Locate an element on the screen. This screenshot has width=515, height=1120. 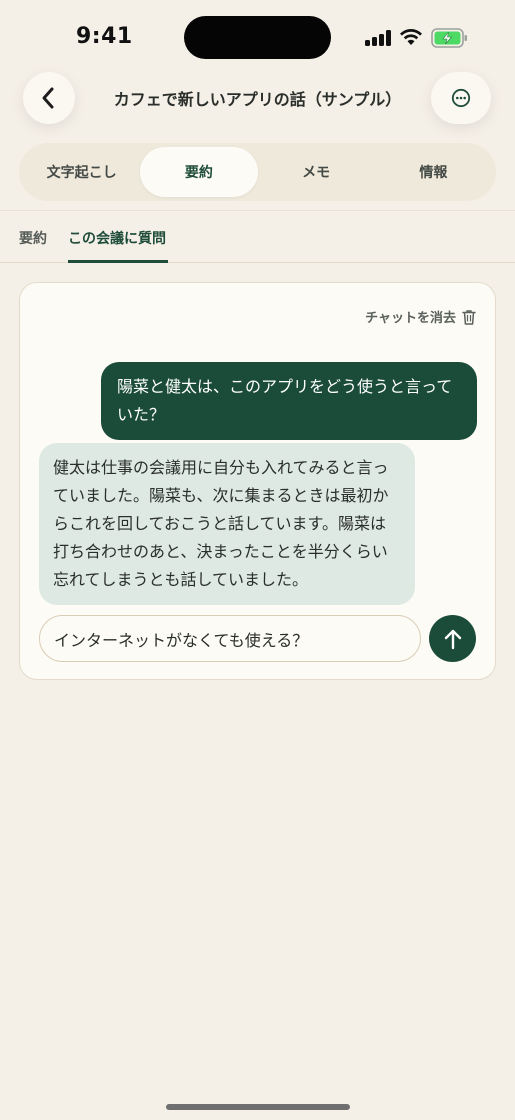
status-bar: 9:41 is located at coordinates (257, 38).